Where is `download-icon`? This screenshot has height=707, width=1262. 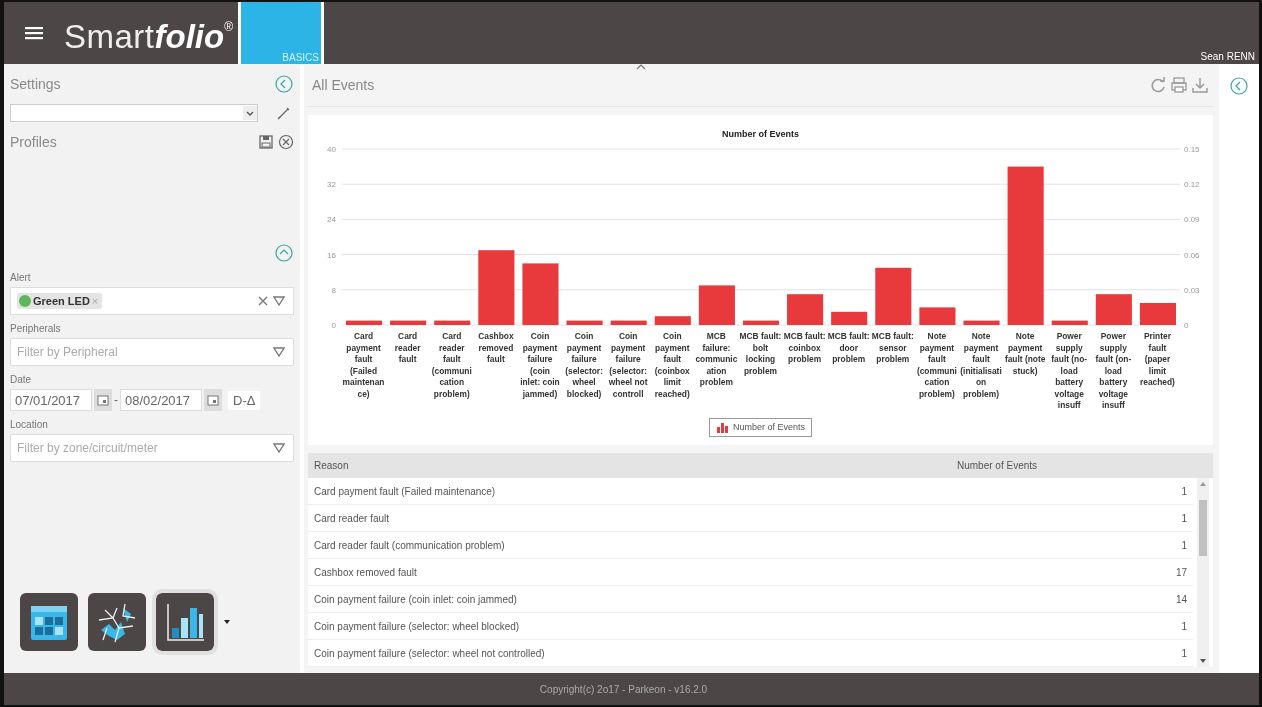
download-icon is located at coordinates (1200, 85).